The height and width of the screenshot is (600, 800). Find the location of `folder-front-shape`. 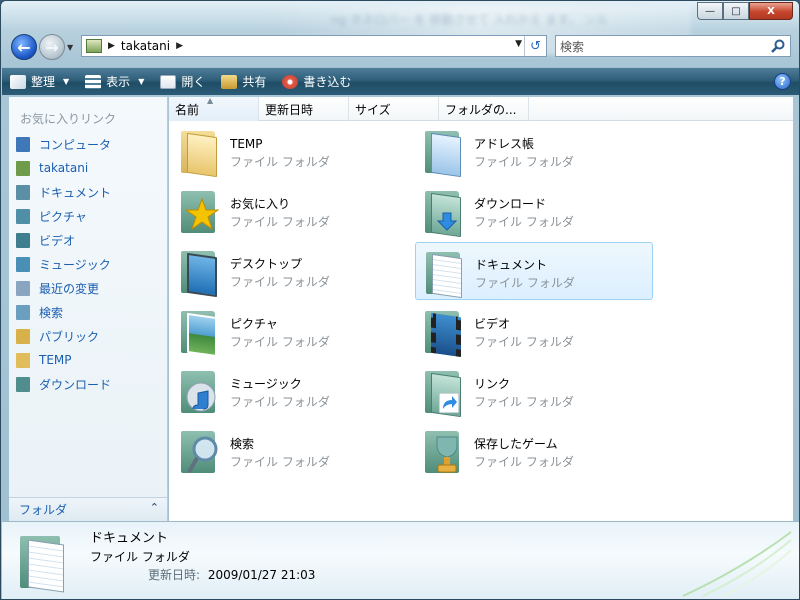

folder-front-shape is located at coordinates (446, 155).